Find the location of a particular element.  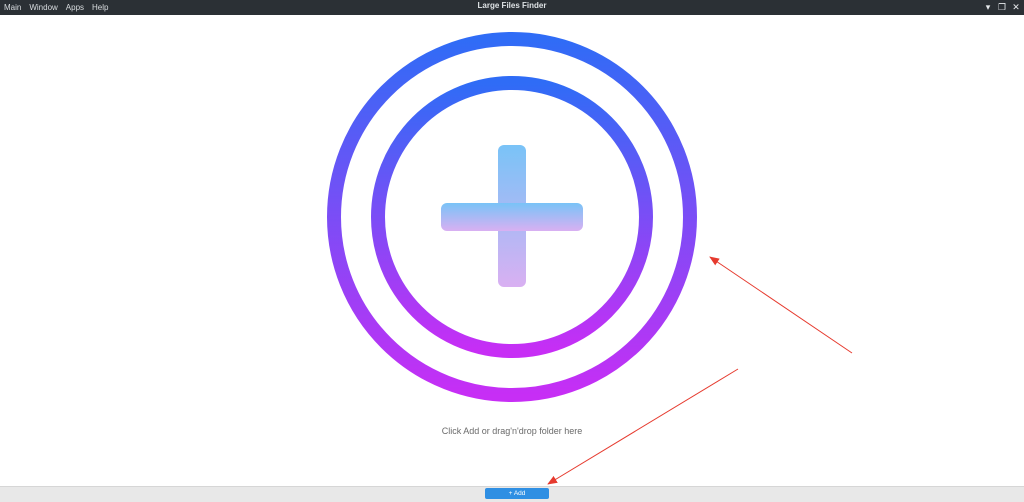

window-title: Large Files Finder is located at coordinates (512, 5).